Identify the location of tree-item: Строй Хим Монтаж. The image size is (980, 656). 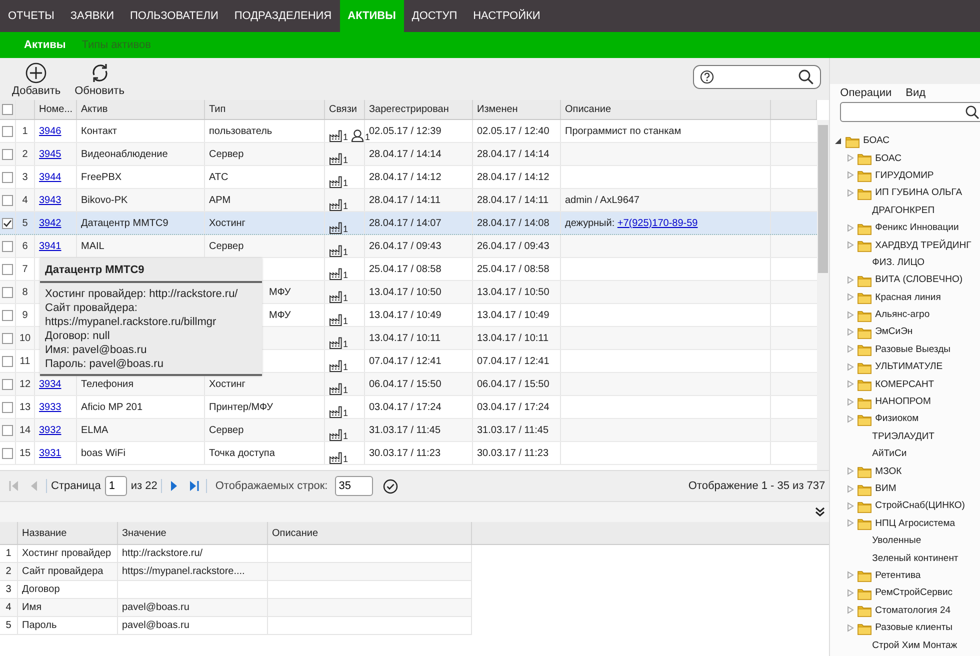
(915, 645).